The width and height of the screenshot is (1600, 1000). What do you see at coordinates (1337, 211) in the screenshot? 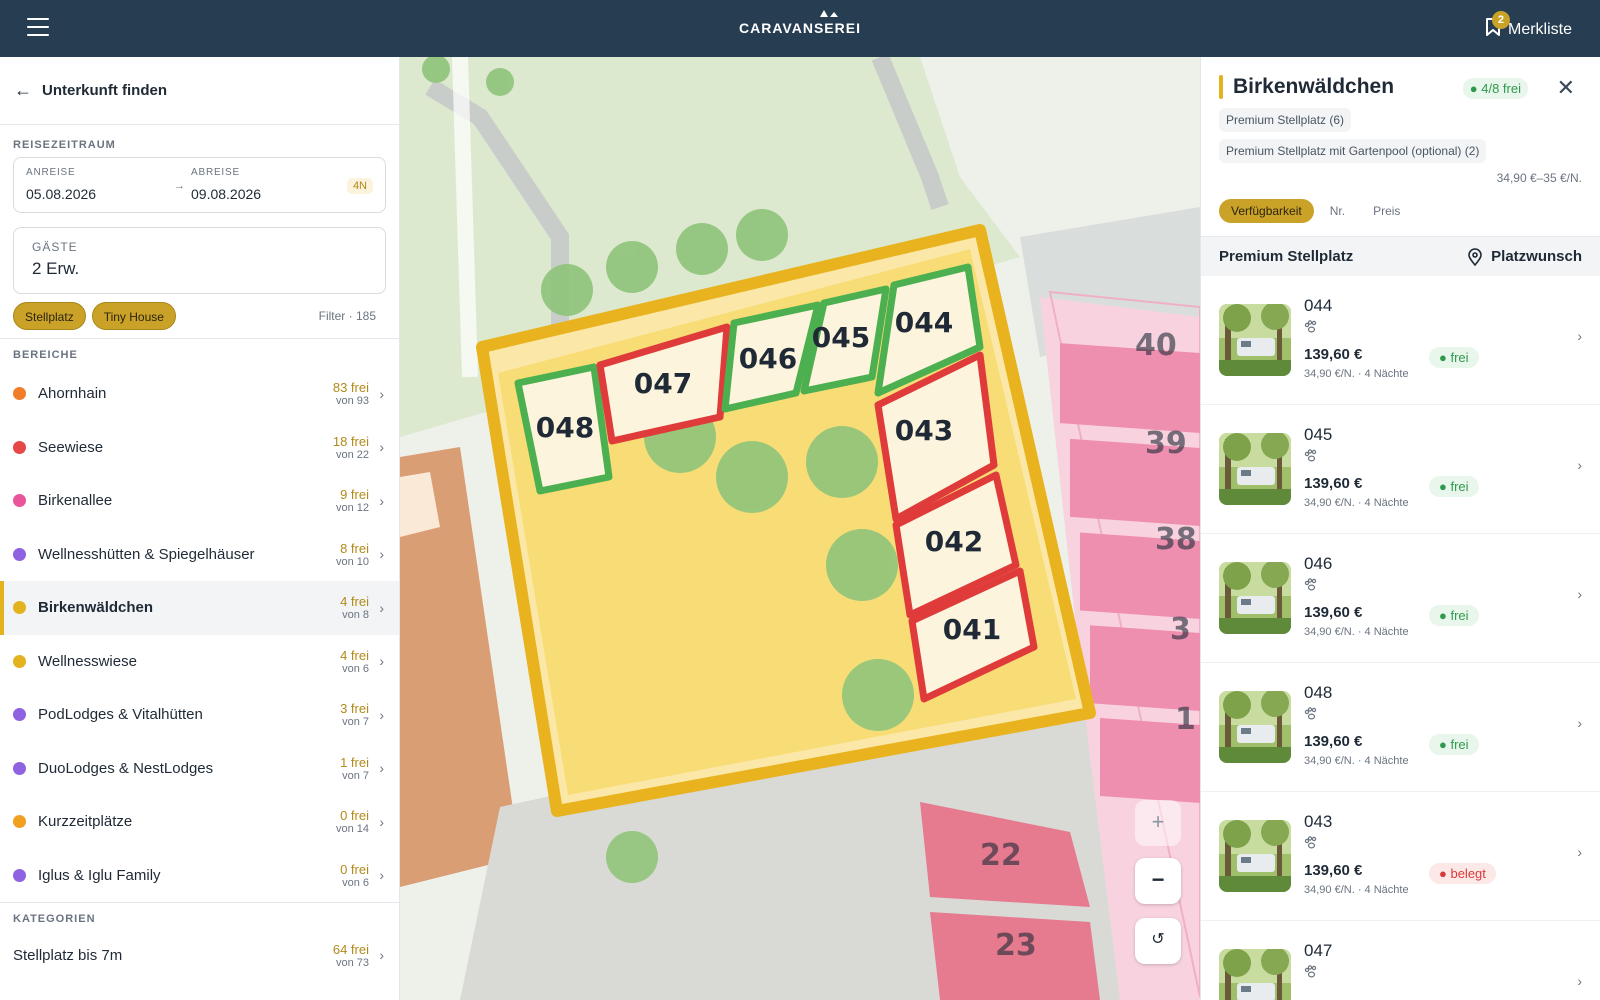
I see `sort-nummer: Nr.` at bounding box center [1337, 211].